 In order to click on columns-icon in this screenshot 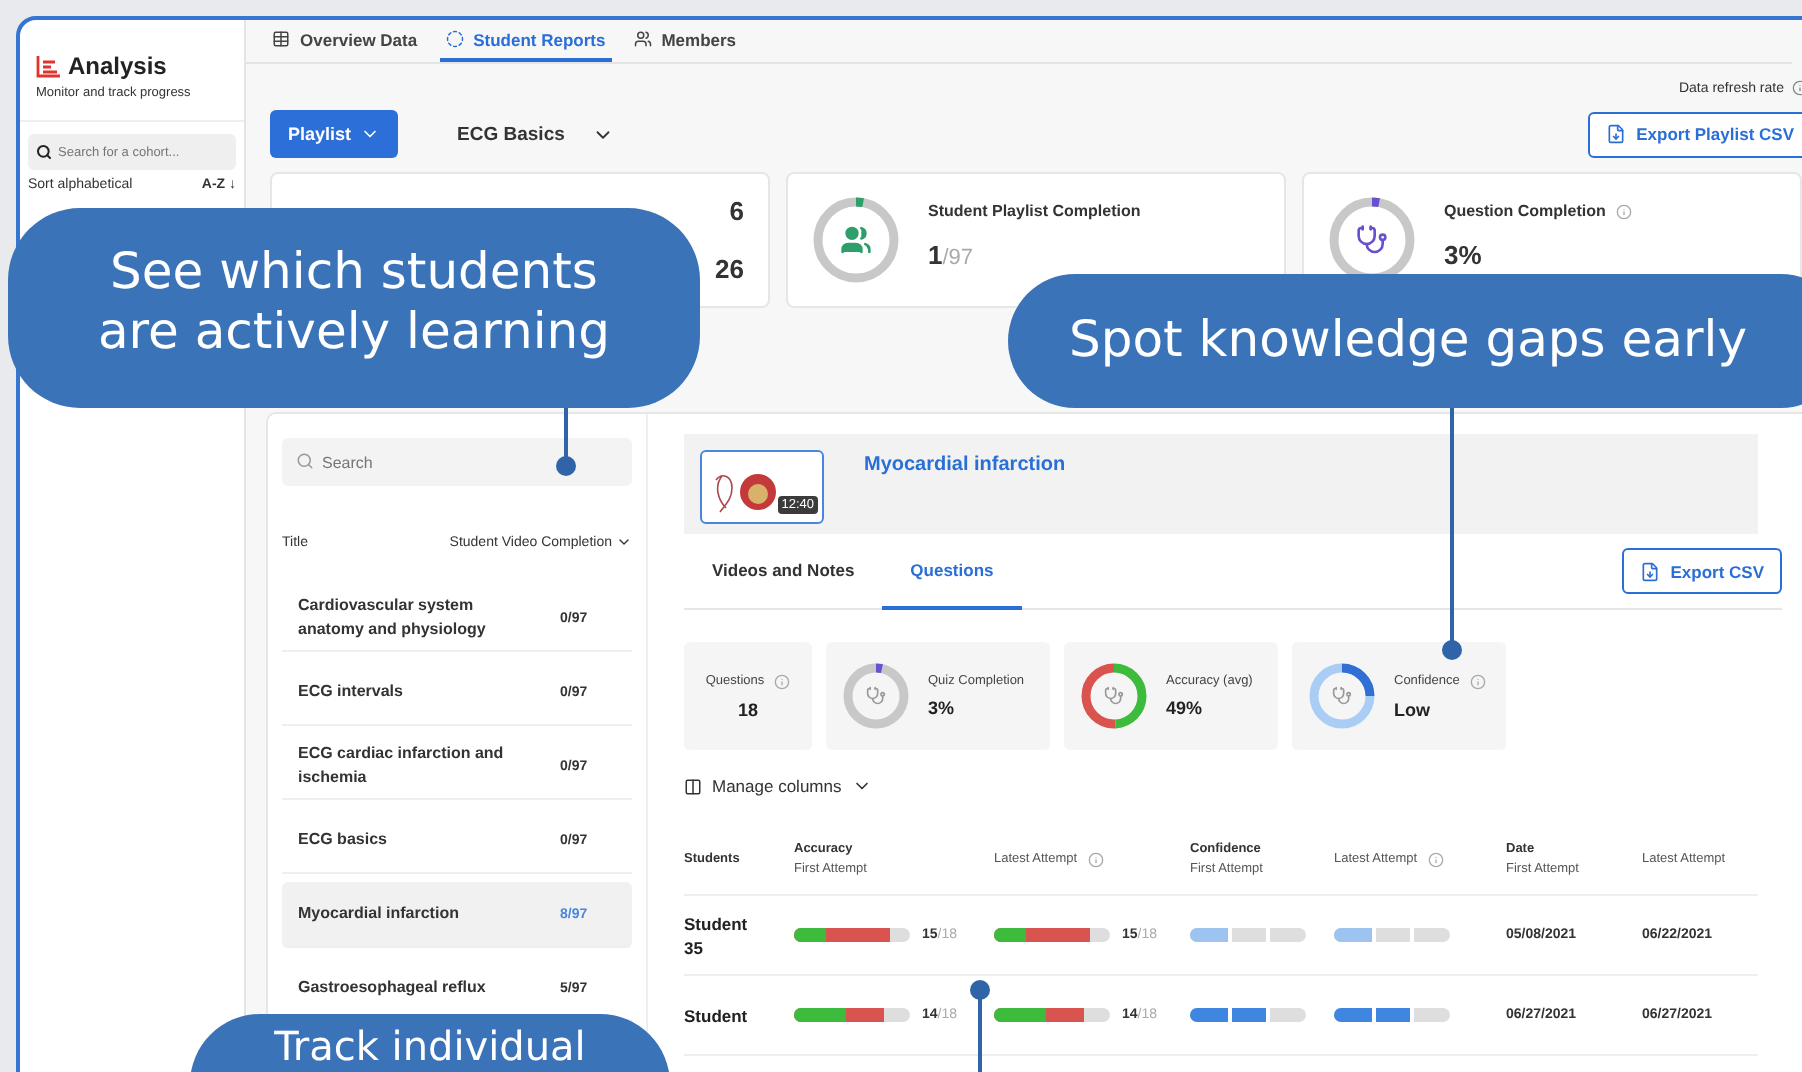, I will do `click(693, 786)`.